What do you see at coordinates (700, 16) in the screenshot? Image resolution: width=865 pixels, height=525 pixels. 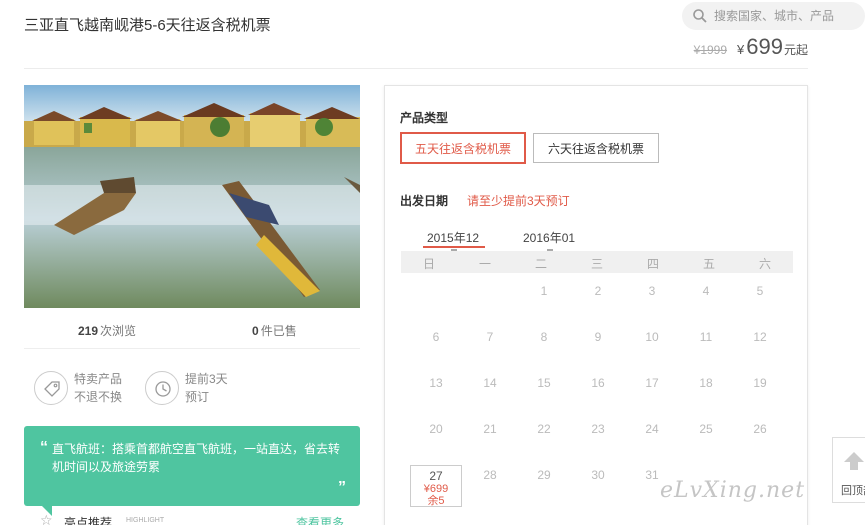 I see `search-icon` at bounding box center [700, 16].